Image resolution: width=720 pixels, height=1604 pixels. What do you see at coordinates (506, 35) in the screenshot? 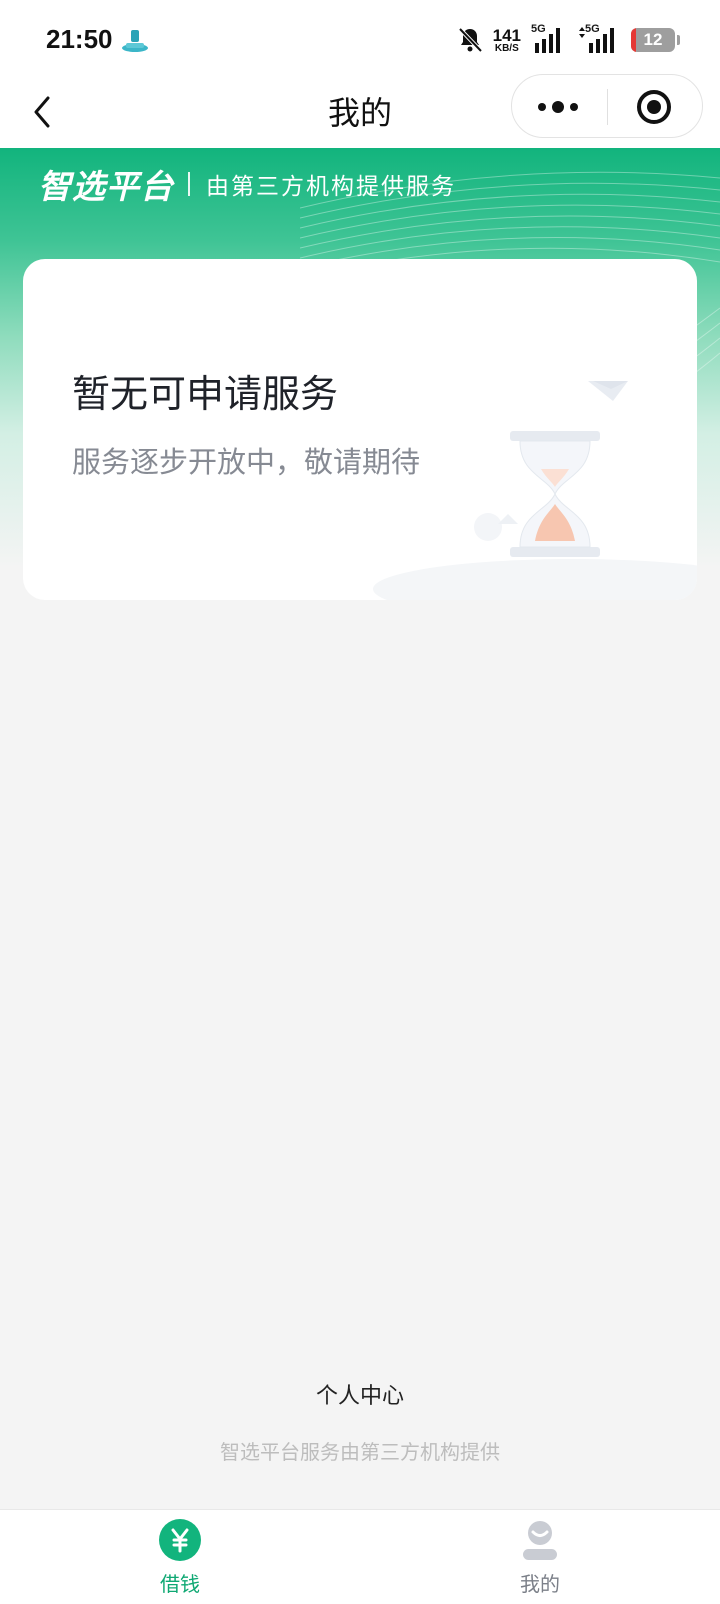
I see `net-speed-value: 141` at bounding box center [506, 35].